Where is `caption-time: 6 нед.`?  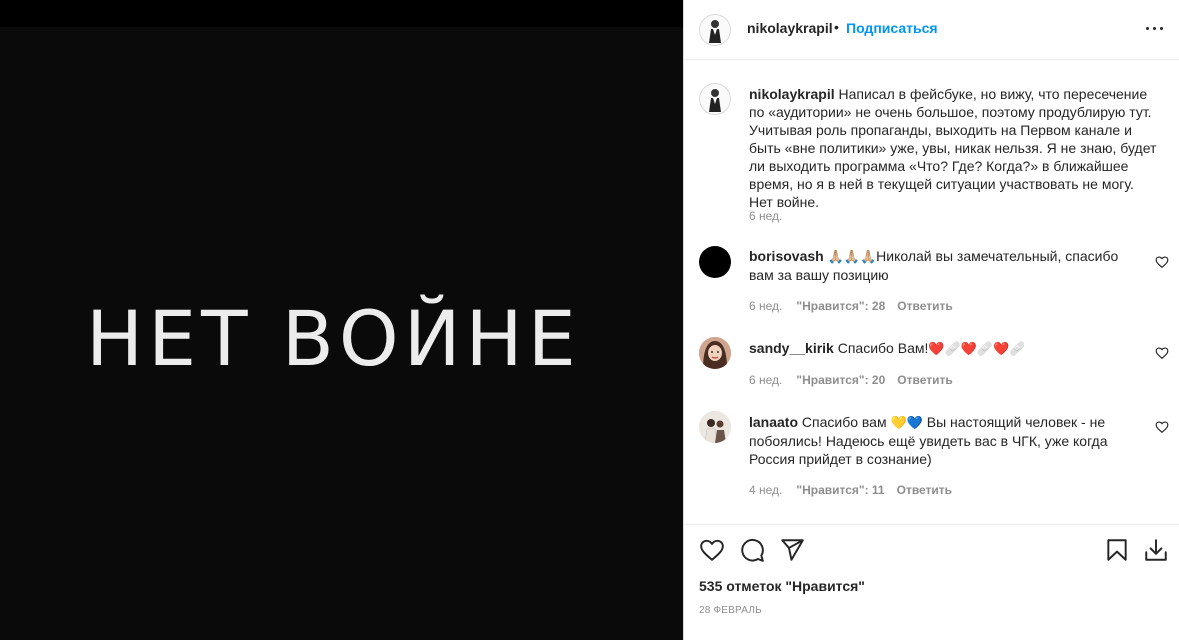
caption-time: 6 нед. is located at coordinates (765, 216).